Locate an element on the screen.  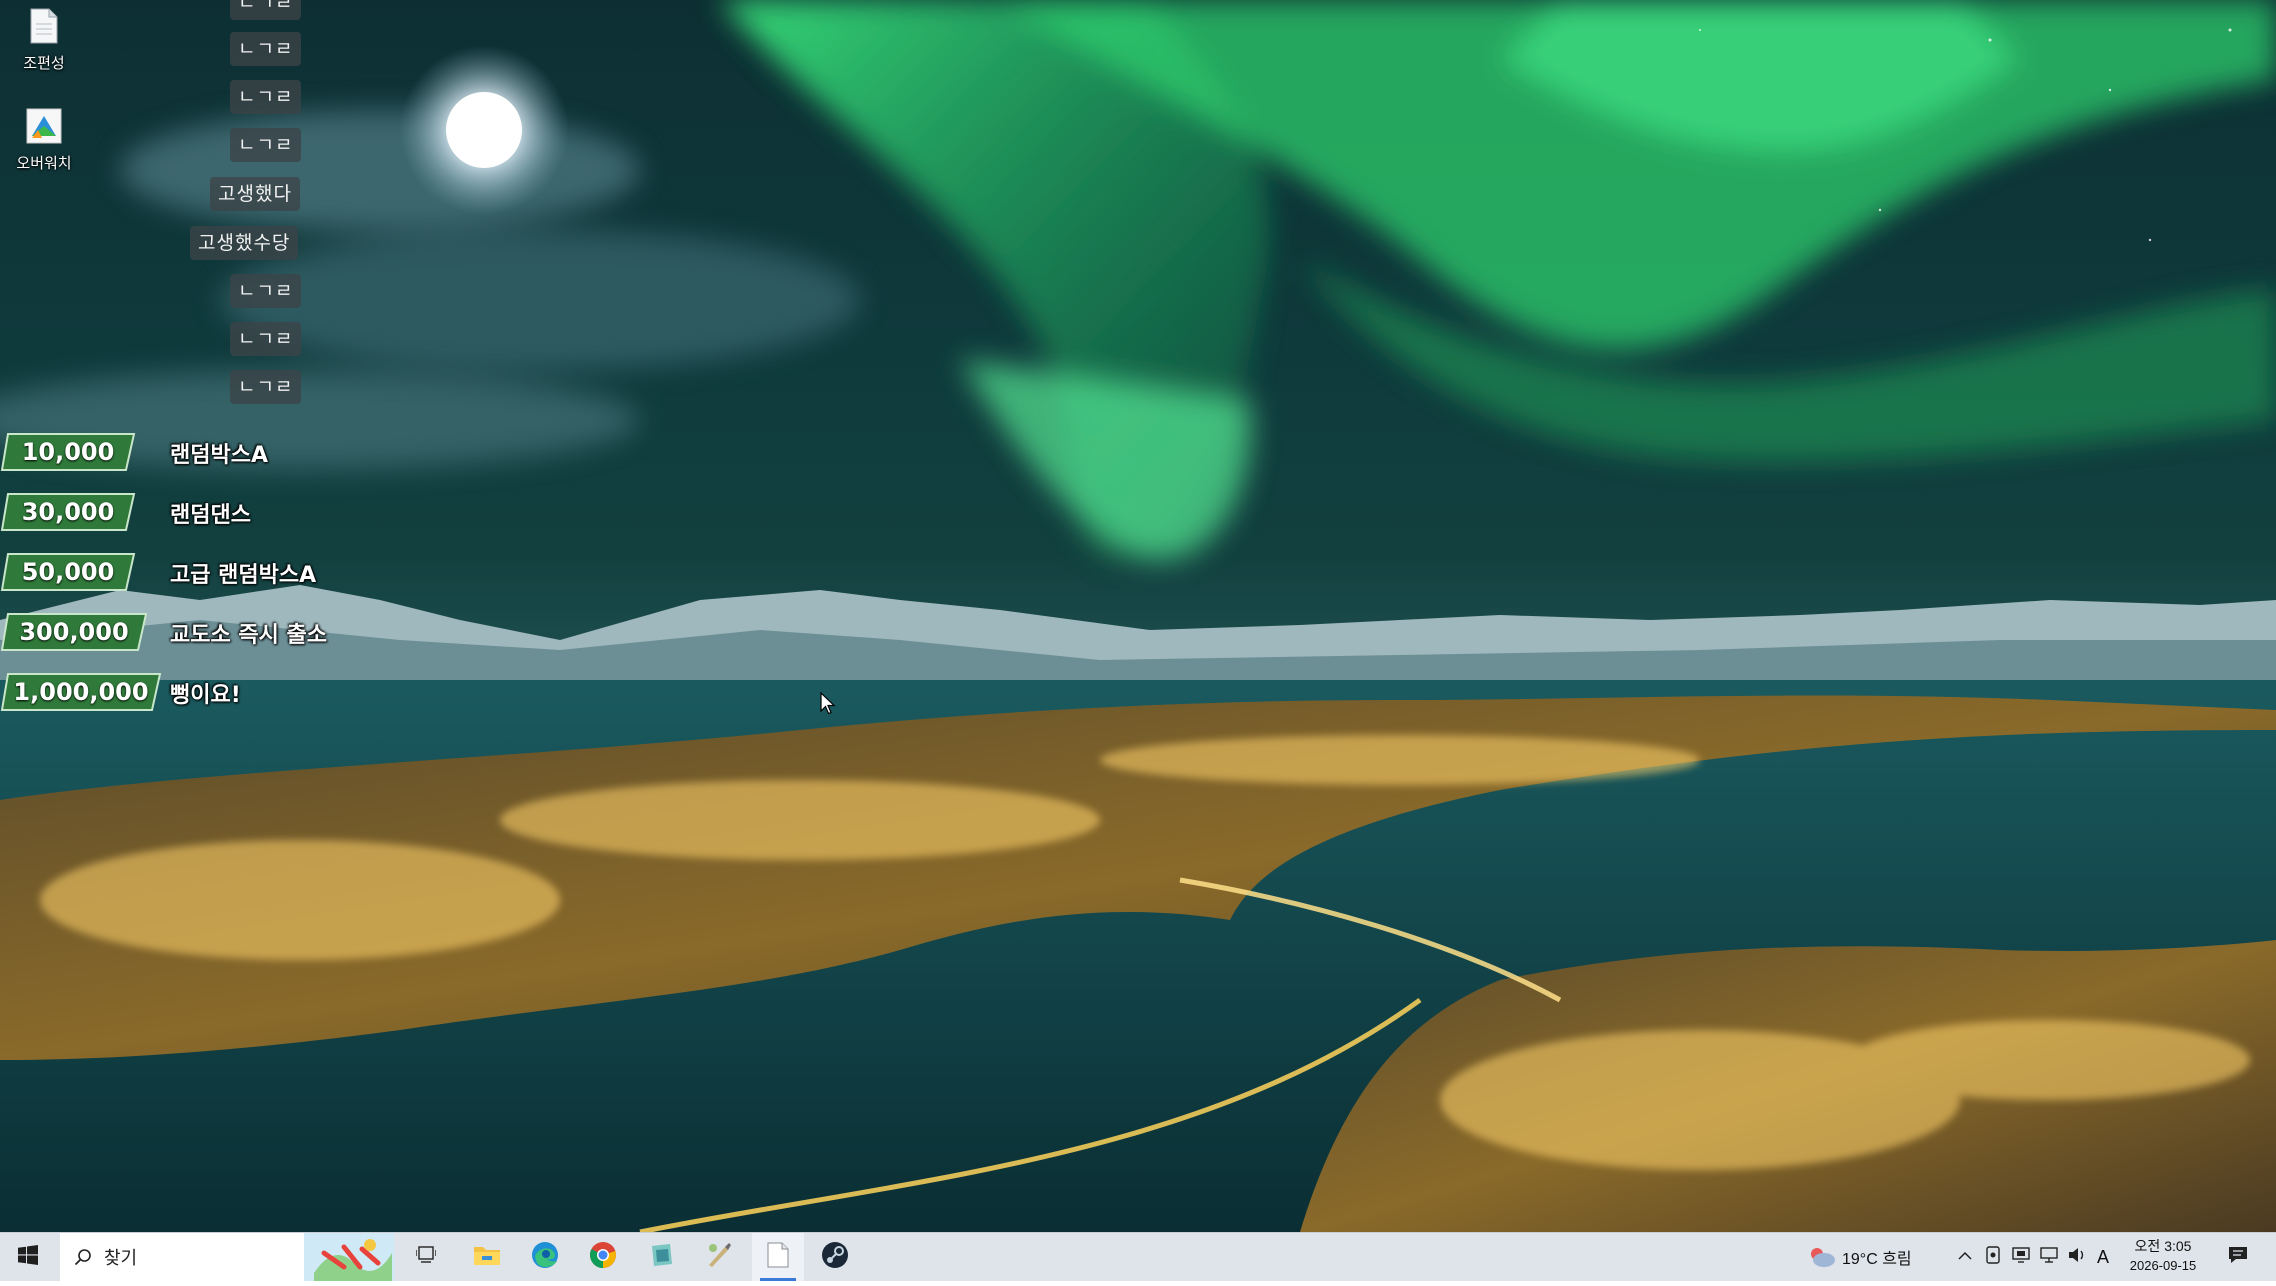
taskbar-steam is located at coordinates (835, 1257).